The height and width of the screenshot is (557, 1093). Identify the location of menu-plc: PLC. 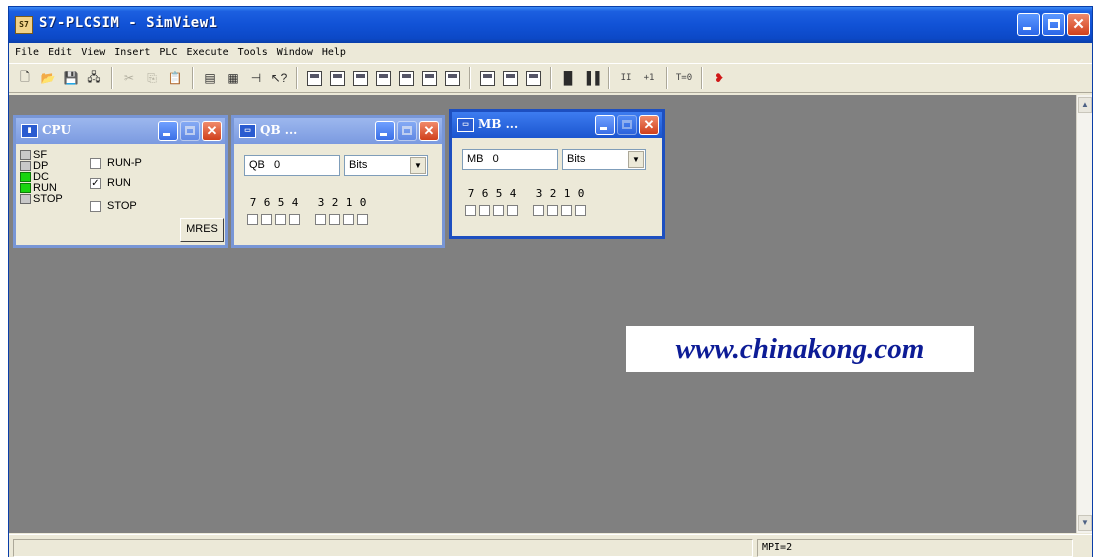
(168, 52).